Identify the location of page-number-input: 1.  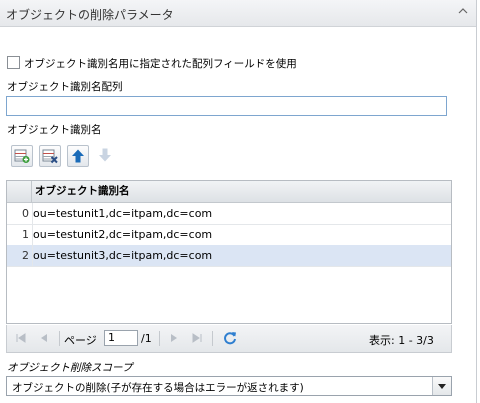
(121, 338).